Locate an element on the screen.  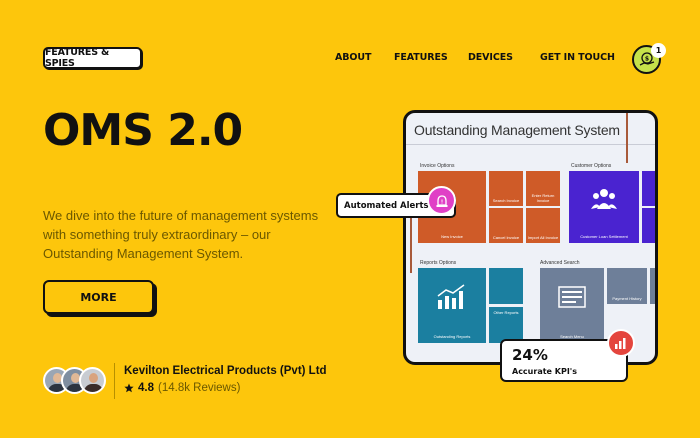
tile-import-invoice: Import All Invoice is located at coordinates (543, 225).